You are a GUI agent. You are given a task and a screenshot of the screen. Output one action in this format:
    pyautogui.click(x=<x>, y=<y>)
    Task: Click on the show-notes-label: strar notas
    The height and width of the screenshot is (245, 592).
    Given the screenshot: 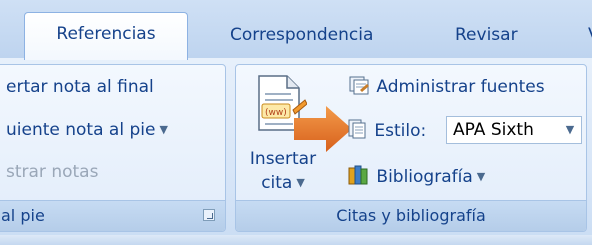 What is the action you would take?
    pyautogui.click(x=52, y=172)
    